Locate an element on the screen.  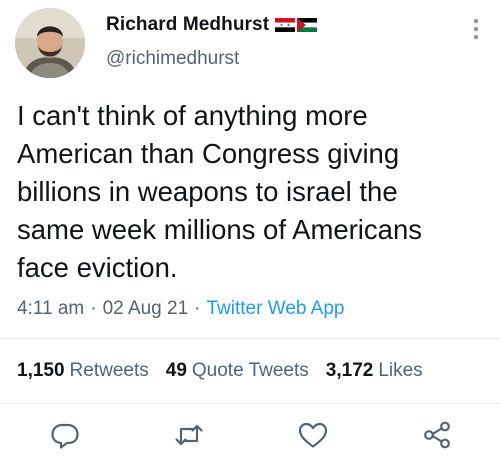
avatar is located at coordinates (50, 43).